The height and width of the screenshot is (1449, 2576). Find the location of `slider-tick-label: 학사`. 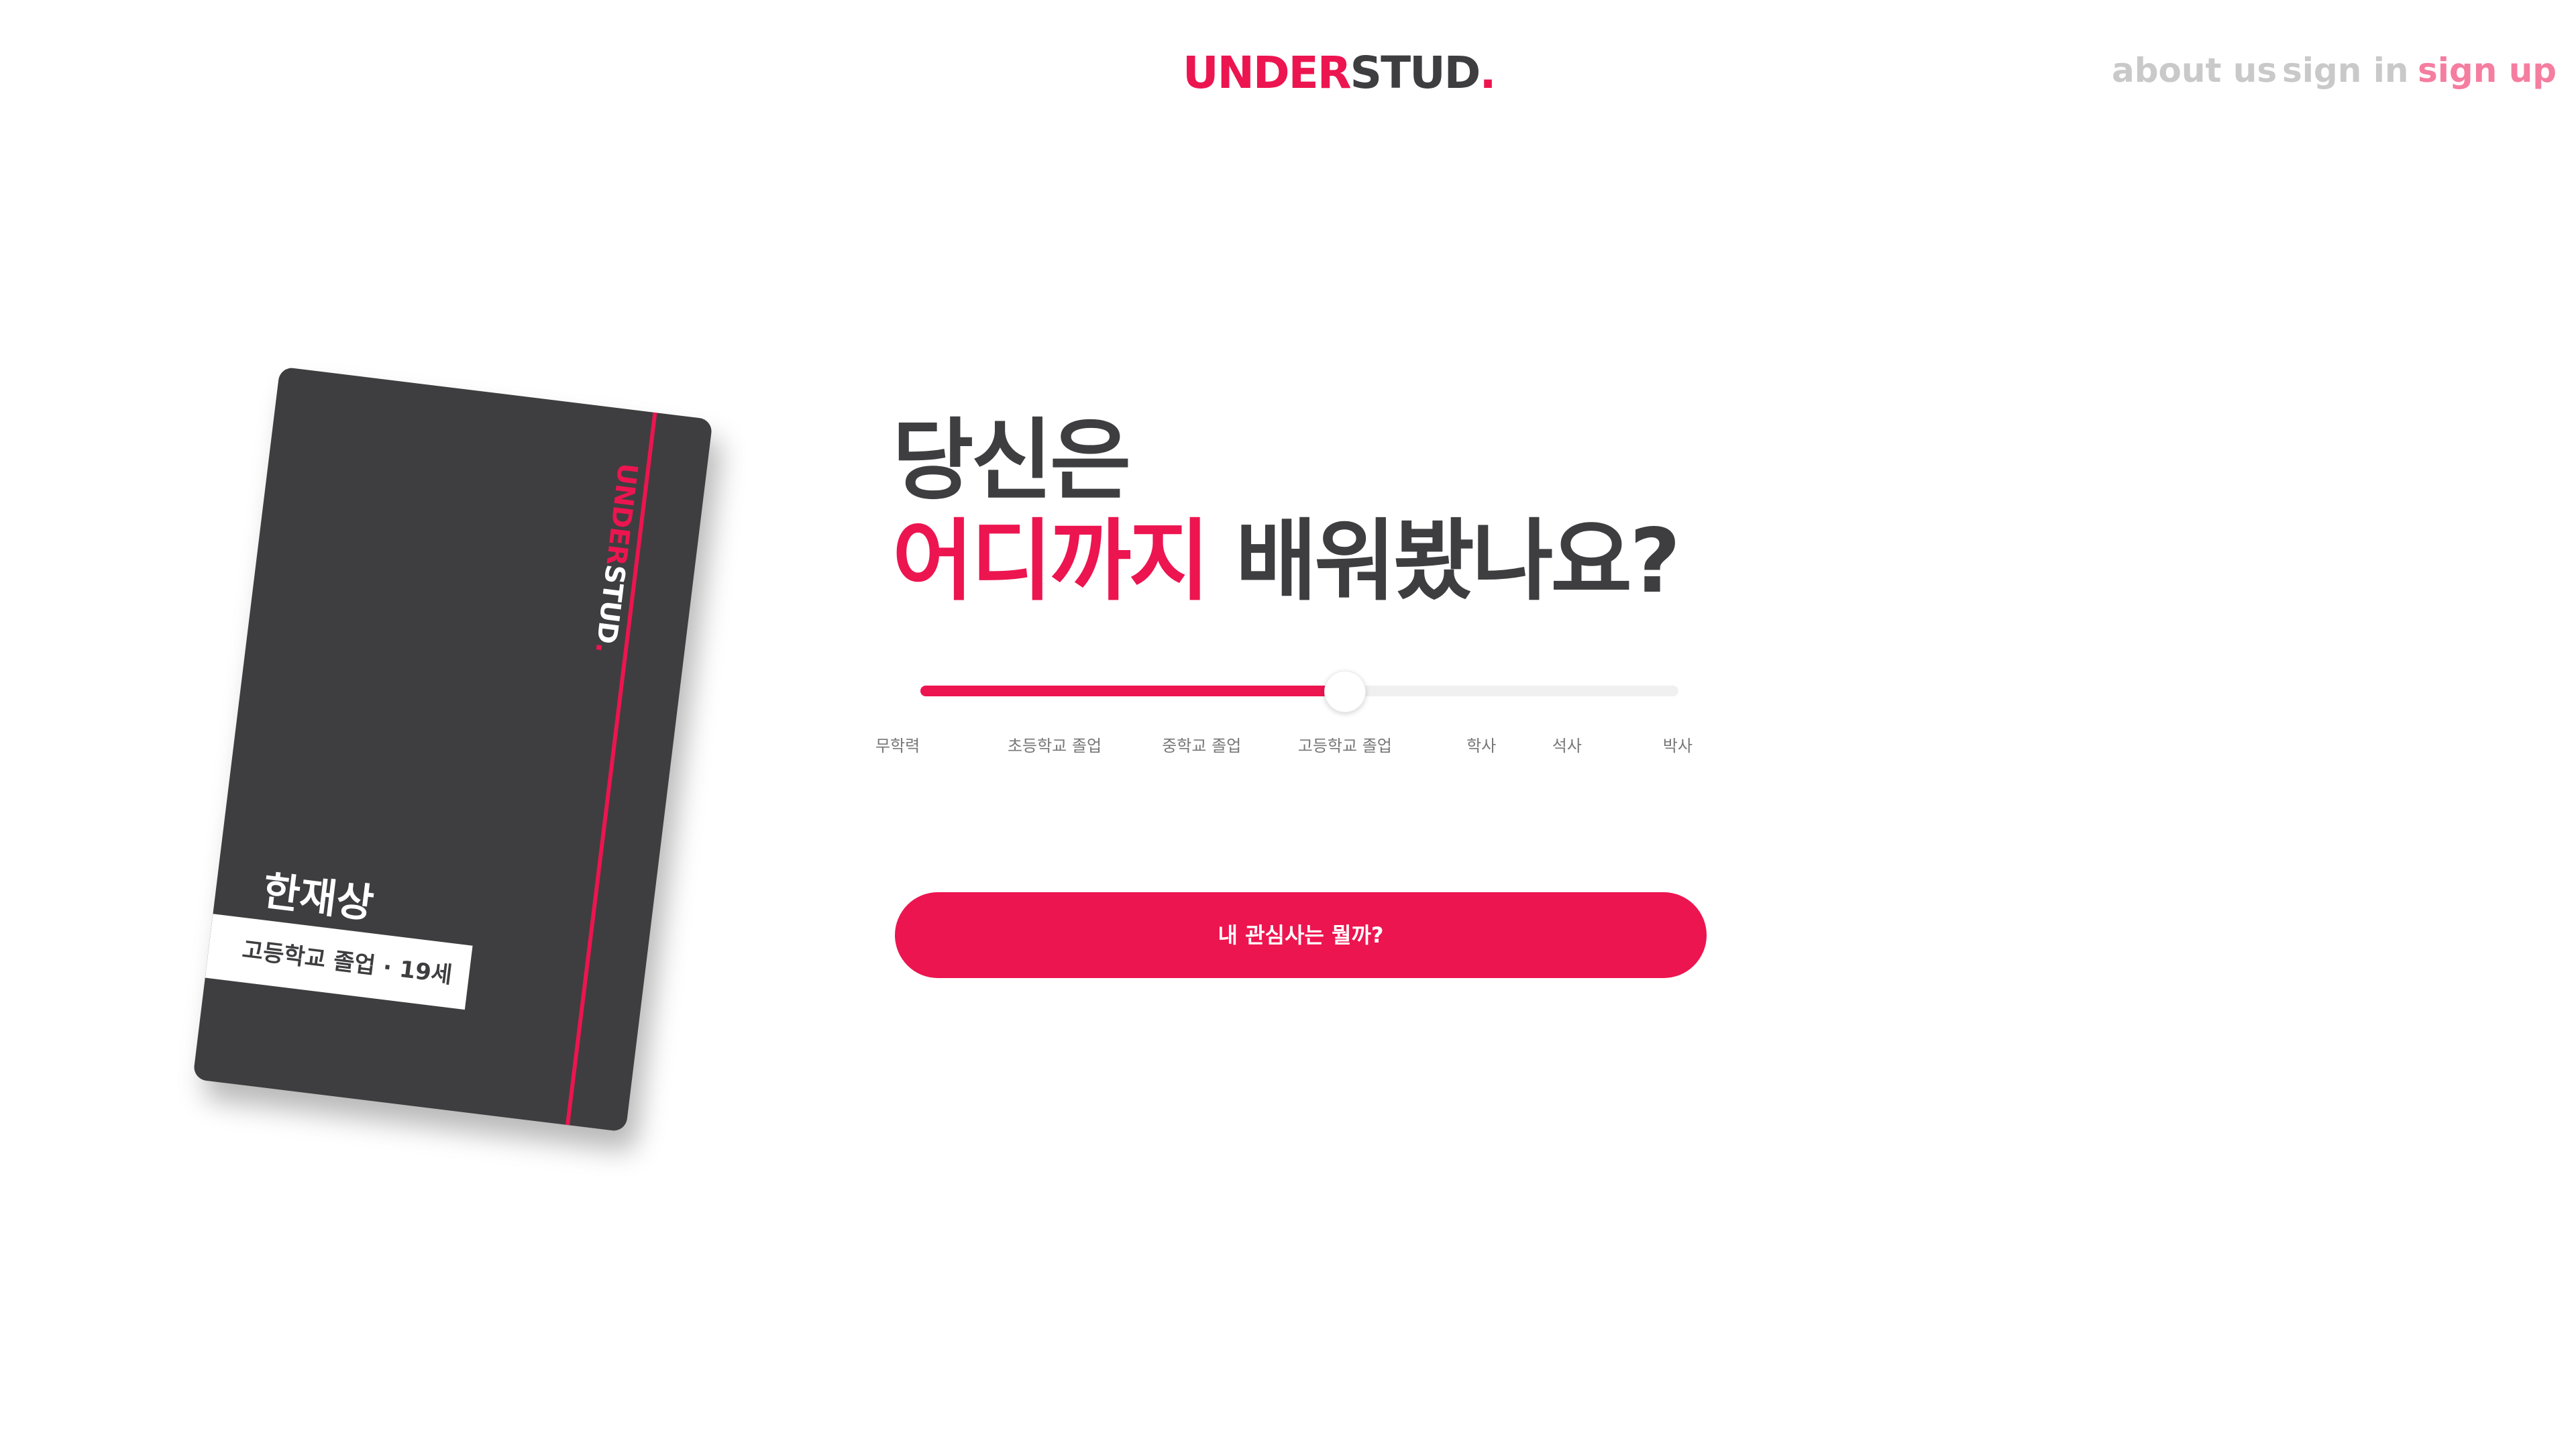

slider-tick-label: 학사 is located at coordinates (1481, 744).